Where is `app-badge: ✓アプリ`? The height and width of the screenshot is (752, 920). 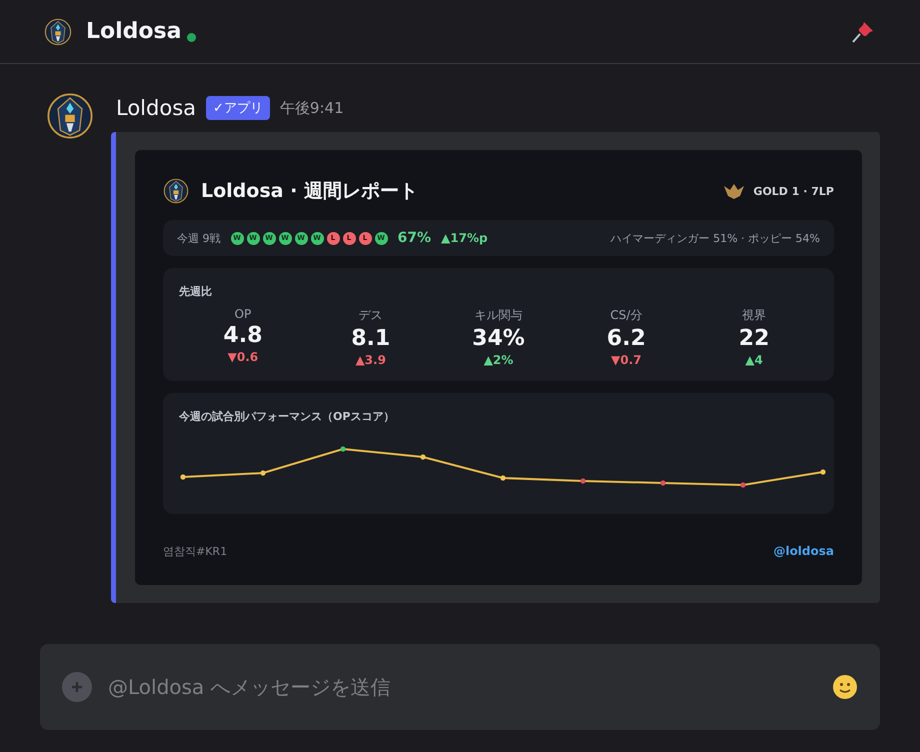
app-badge: ✓アプリ is located at coordinates (238, 108).